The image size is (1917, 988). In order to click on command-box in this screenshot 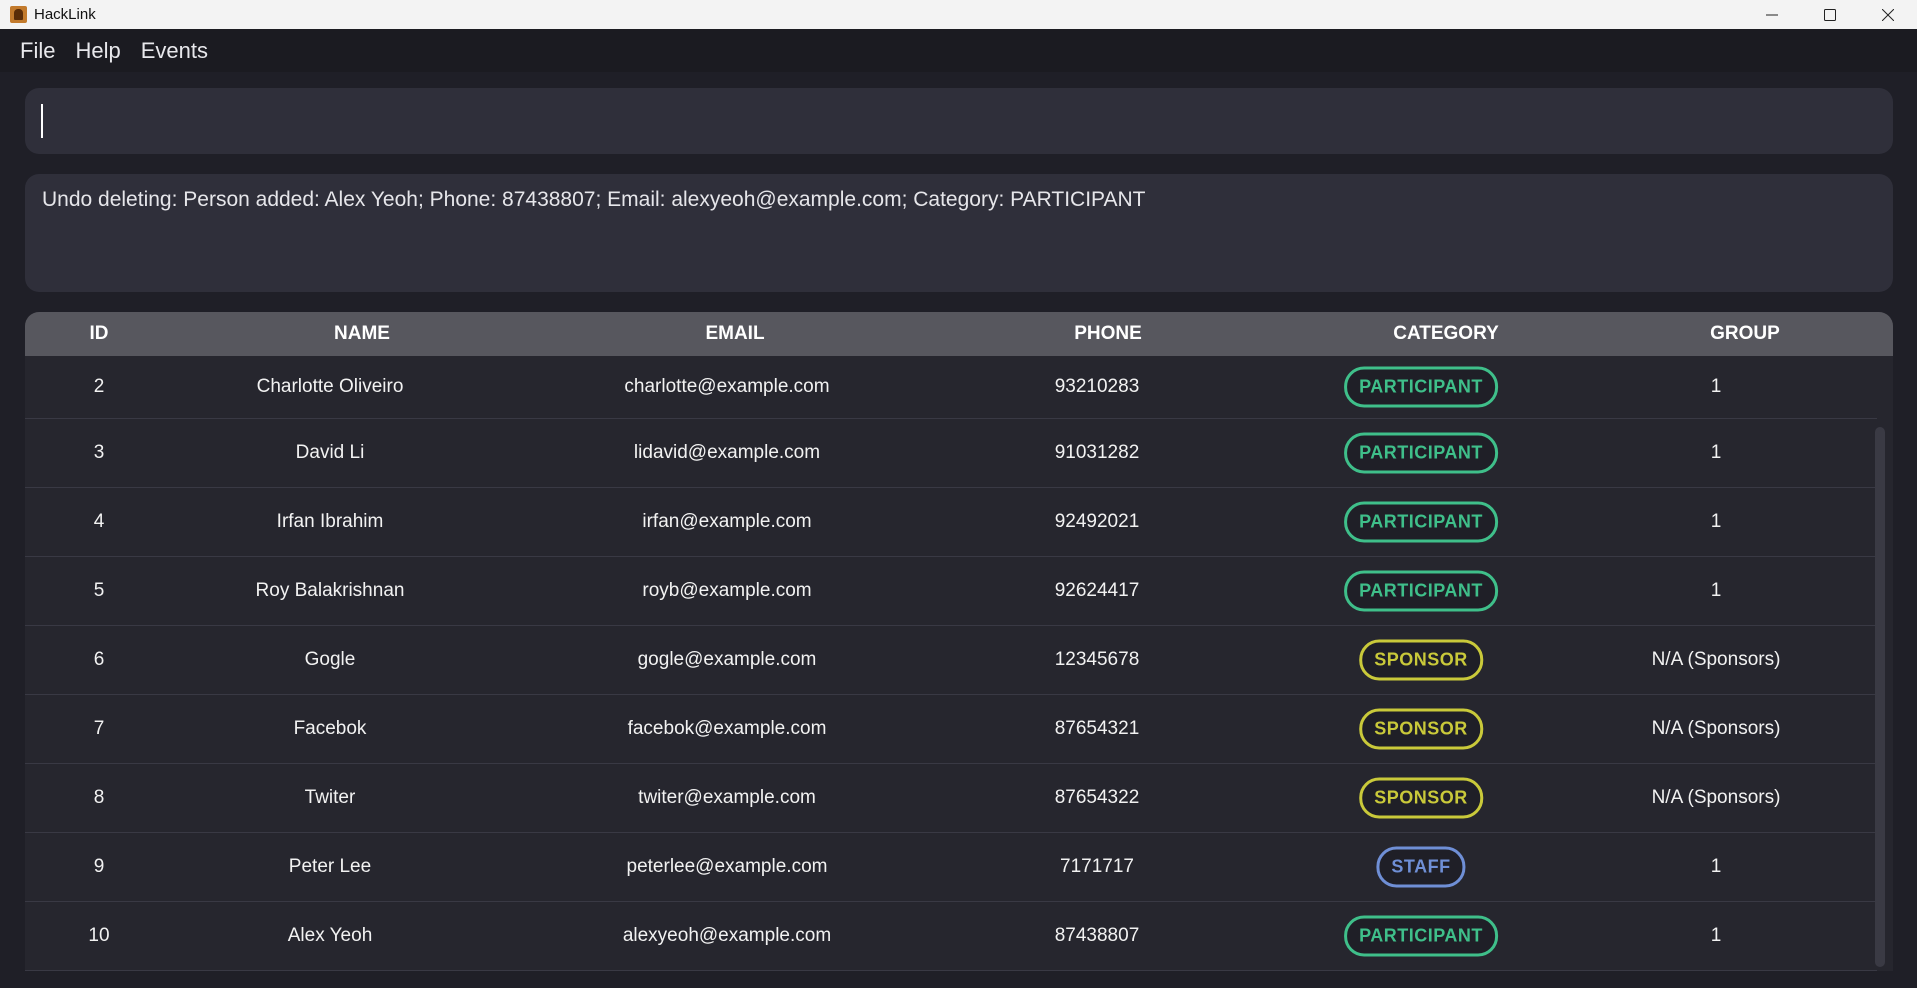, I will do `click(959, 121)`.